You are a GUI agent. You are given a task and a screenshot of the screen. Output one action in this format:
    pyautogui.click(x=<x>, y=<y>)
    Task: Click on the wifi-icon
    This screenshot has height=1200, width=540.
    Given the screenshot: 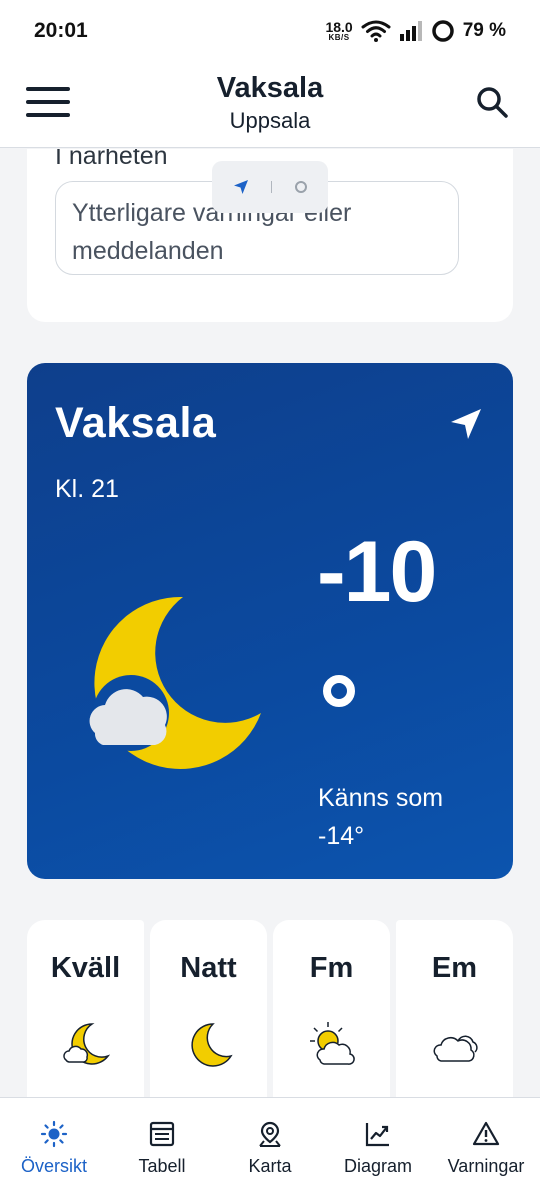 What is the action you would take?
    pyautogui.click(x=376, y=31)
    